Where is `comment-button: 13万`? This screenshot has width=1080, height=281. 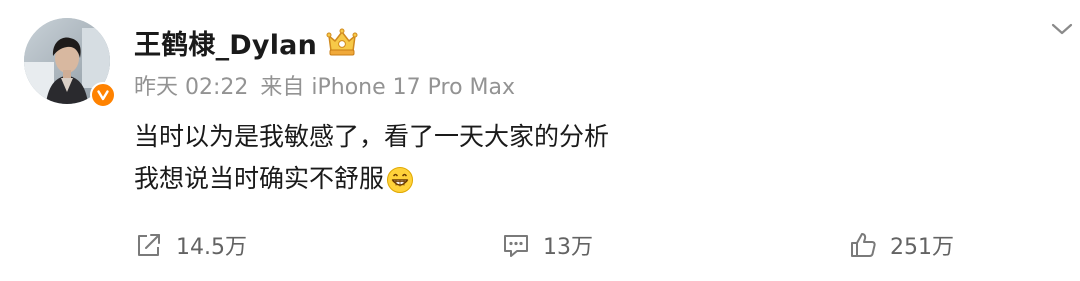 comment-button: 13万 is located at coordinates (547, 245).